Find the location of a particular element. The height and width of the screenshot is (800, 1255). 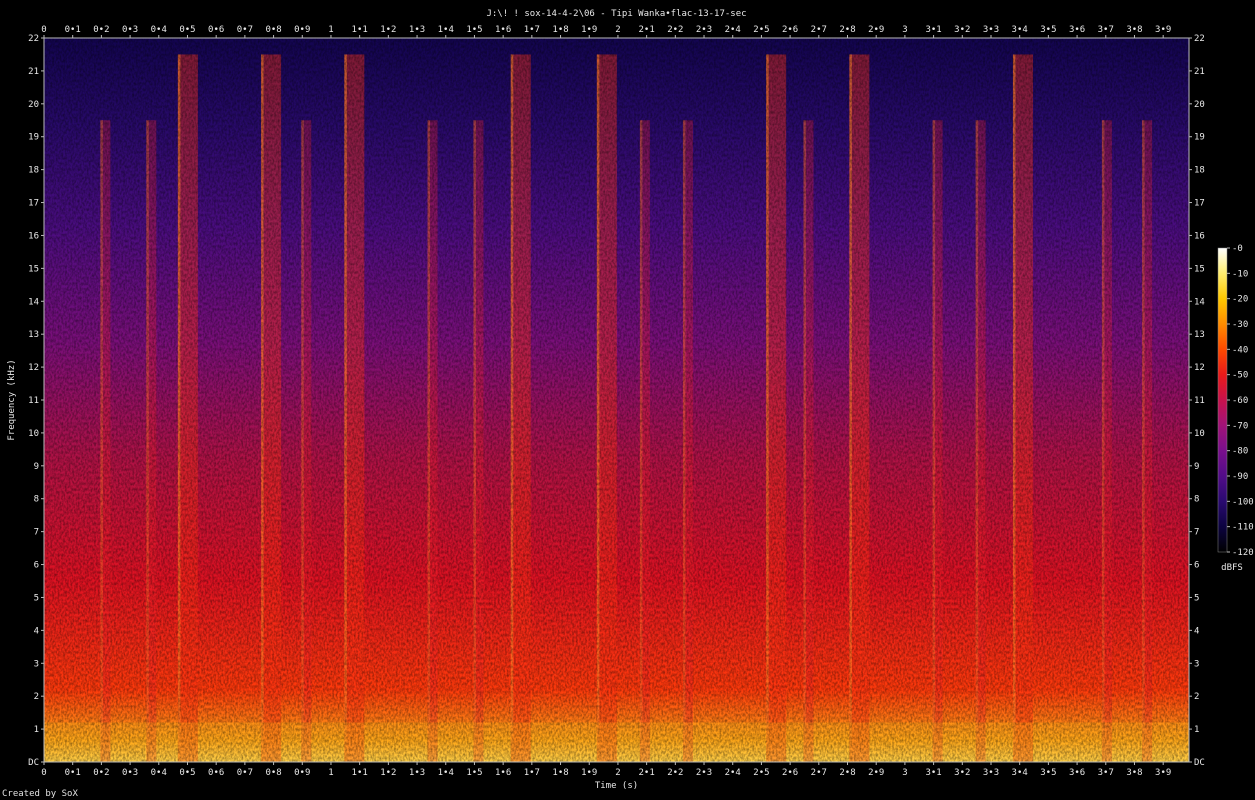

colorbar-tick-label: -10 is located at coordinates (1240, 274).